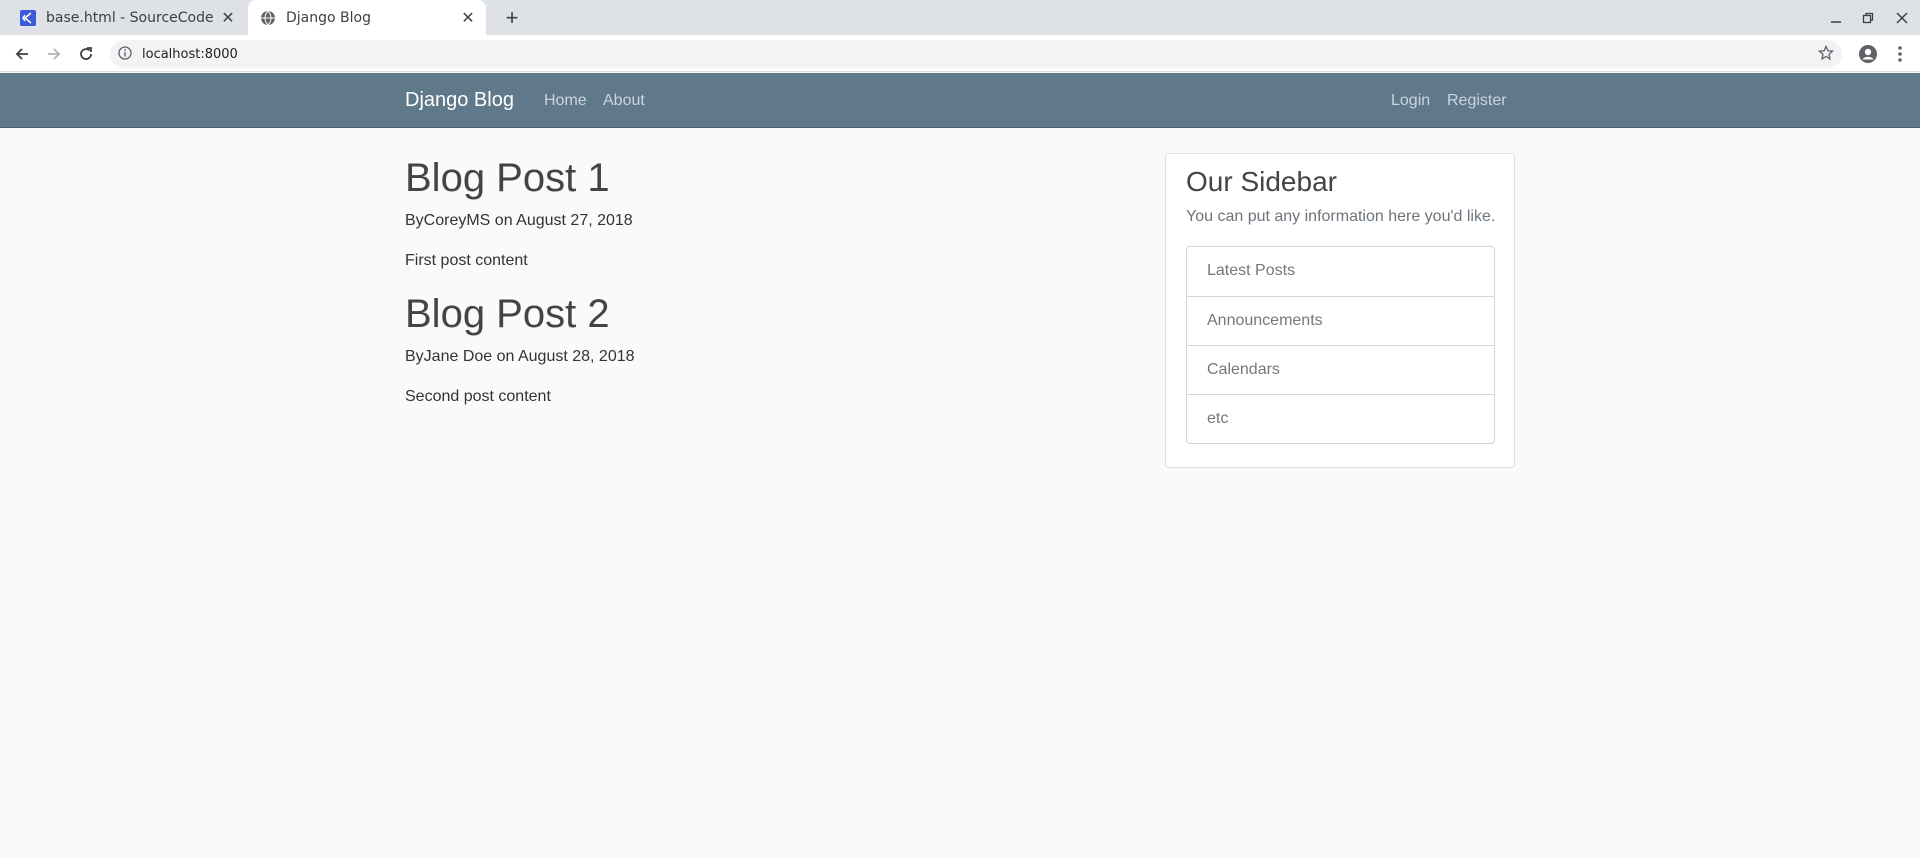 The width and height of the screenshot is (1920, 858). Describe the element at coordinates (1340, 418) in the screenshot. I see `sidebar-item-etc: etc` at that location.